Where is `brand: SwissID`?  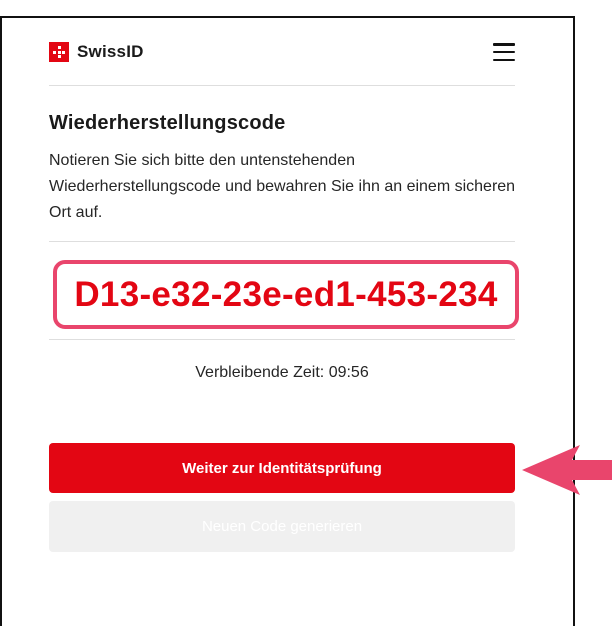 brand: SwissID is located at coordinates (96, 52).